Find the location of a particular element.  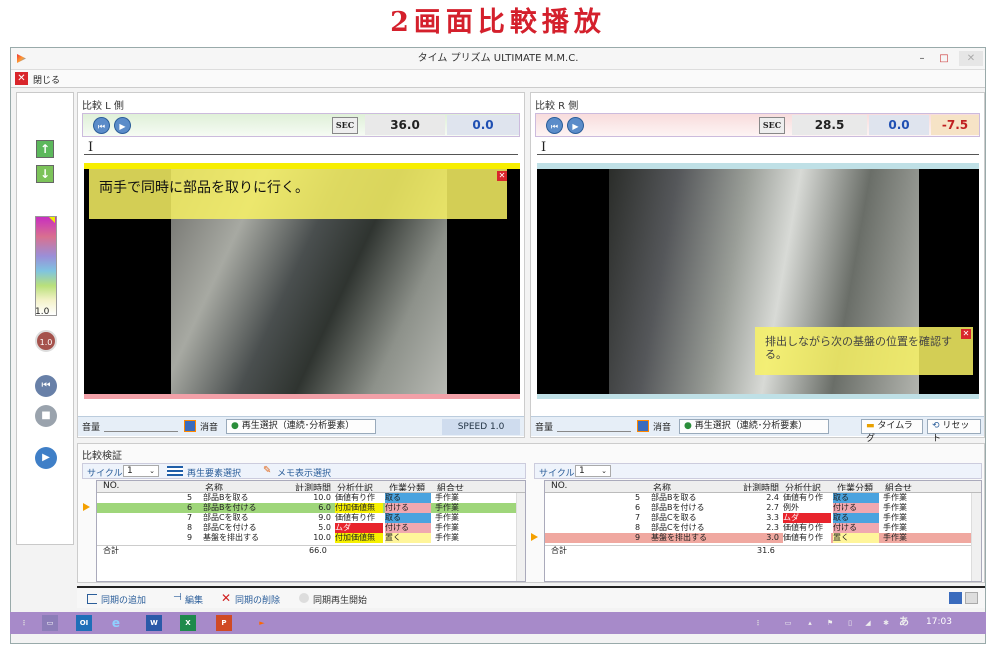

elem-select-label: 再生要素選択 is located at coordinates (214, 472).